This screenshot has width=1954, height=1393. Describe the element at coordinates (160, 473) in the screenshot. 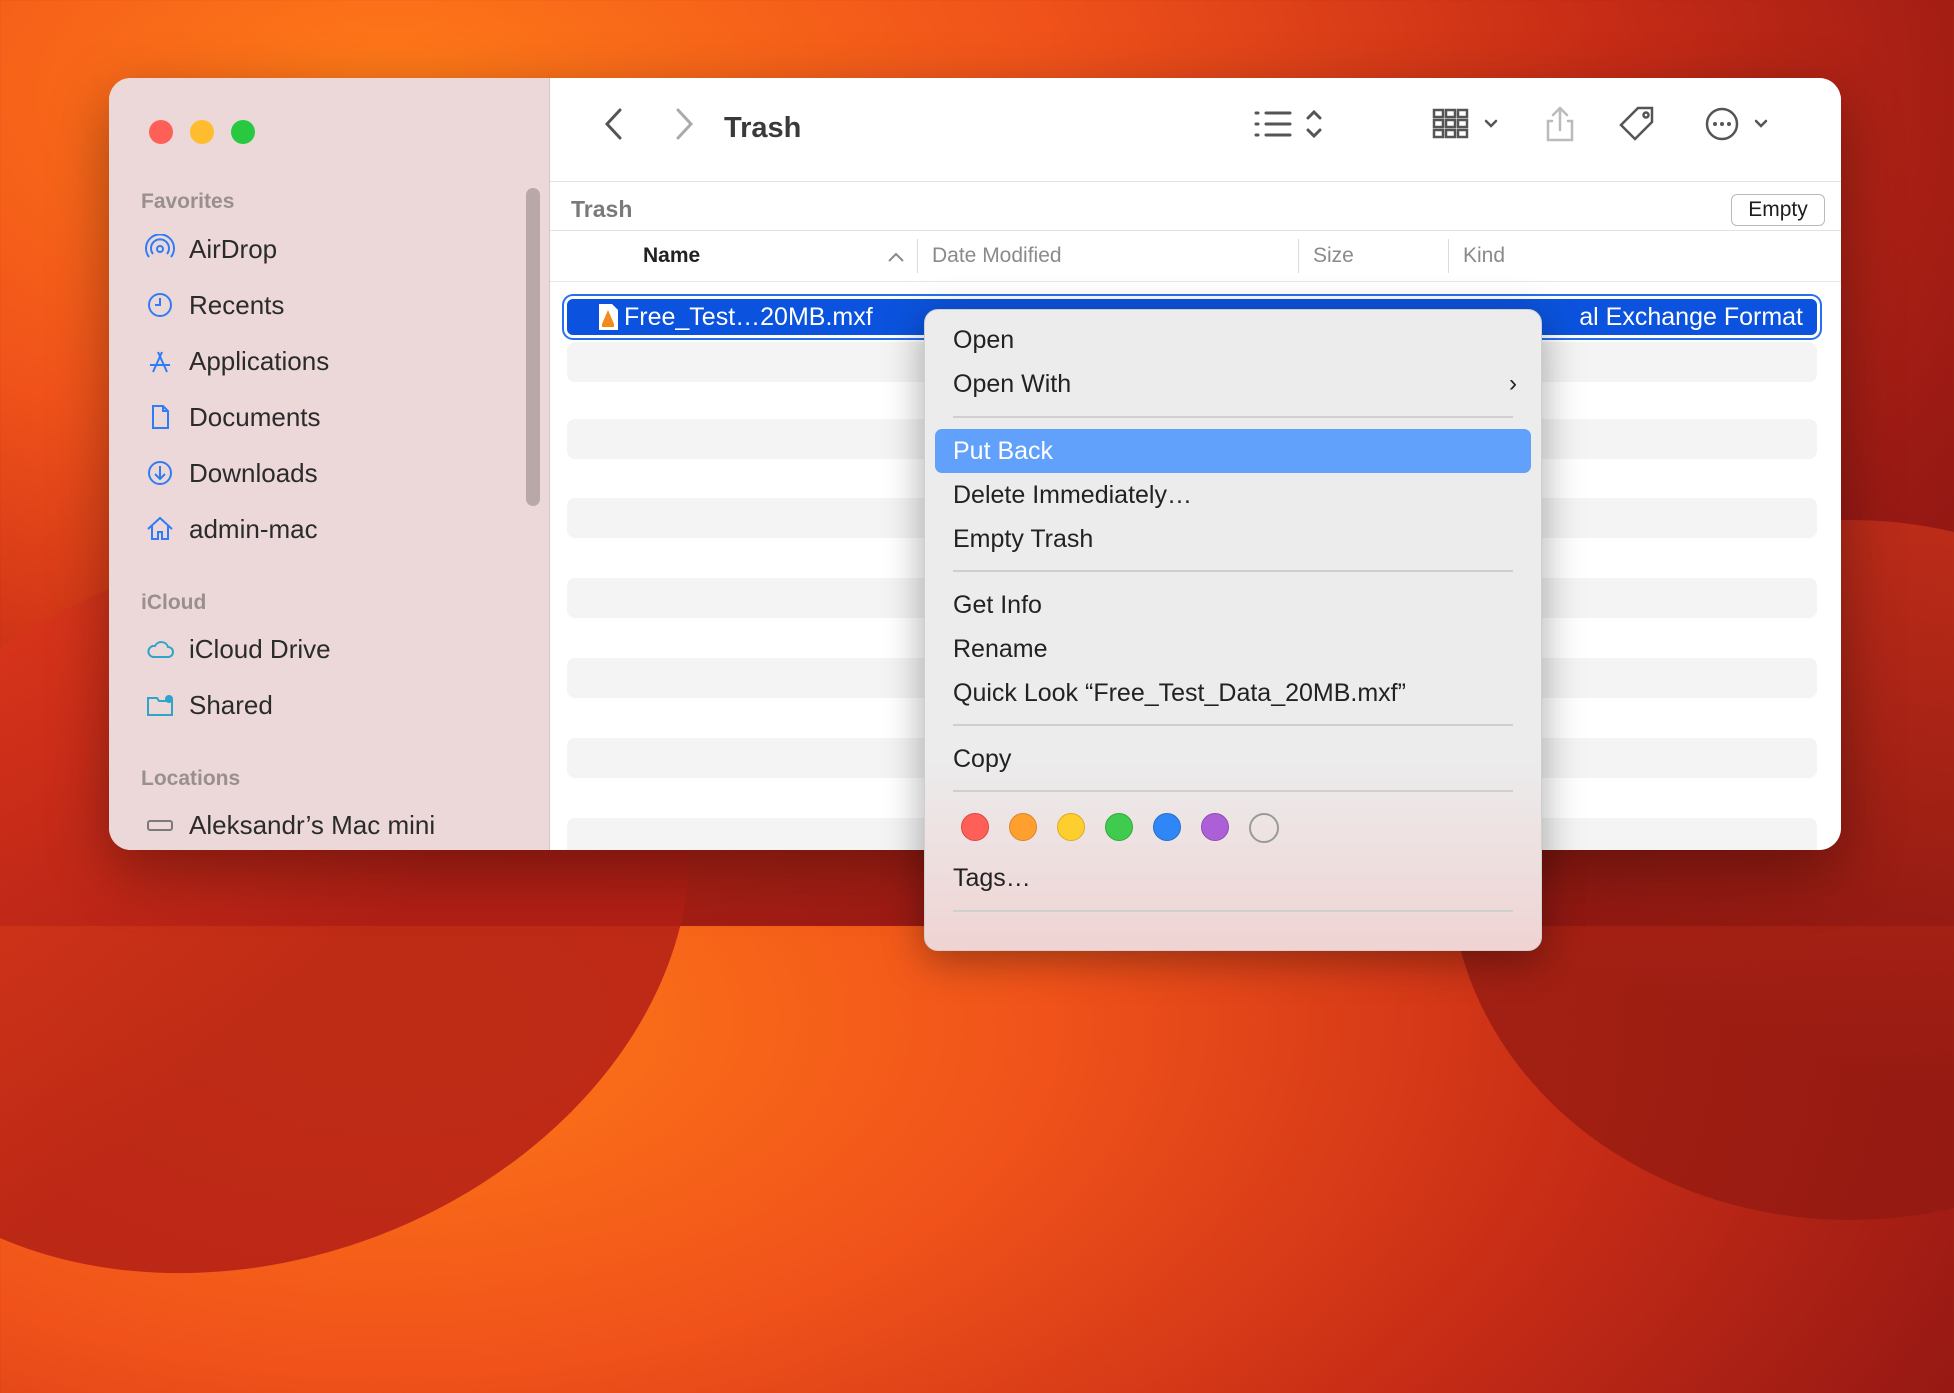

I see `download-icon` at that location.